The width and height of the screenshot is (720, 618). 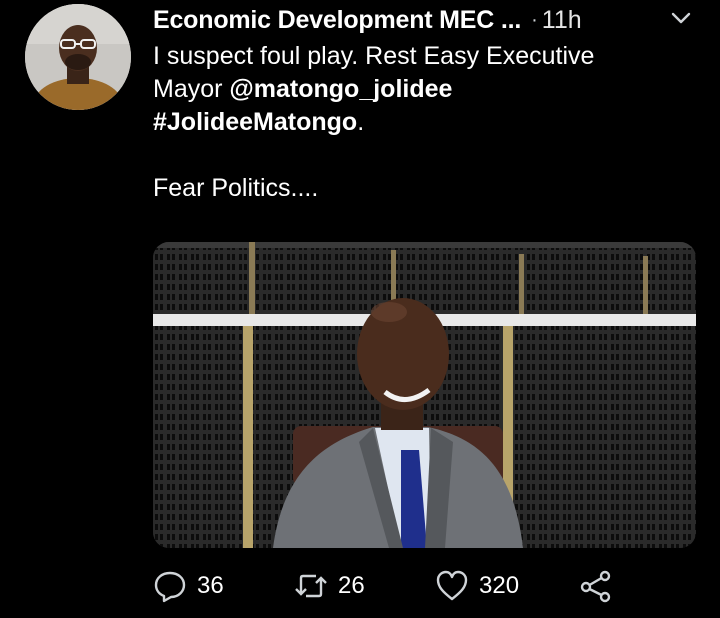 I want to click on hashtag-link: #JolideeMatongo, so click(x=255, y=122).